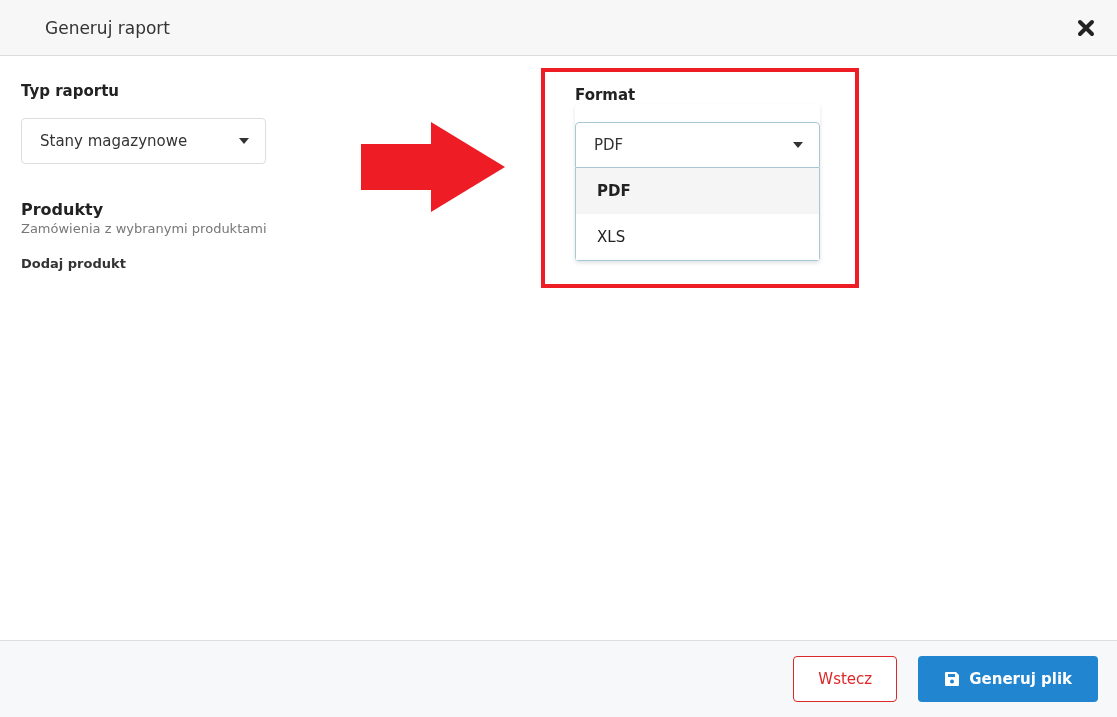 This screenshot has height=717, width=1117. I want to click on section-subtitle: Zamówienia z wybranymi produktami, so click(144, 228).